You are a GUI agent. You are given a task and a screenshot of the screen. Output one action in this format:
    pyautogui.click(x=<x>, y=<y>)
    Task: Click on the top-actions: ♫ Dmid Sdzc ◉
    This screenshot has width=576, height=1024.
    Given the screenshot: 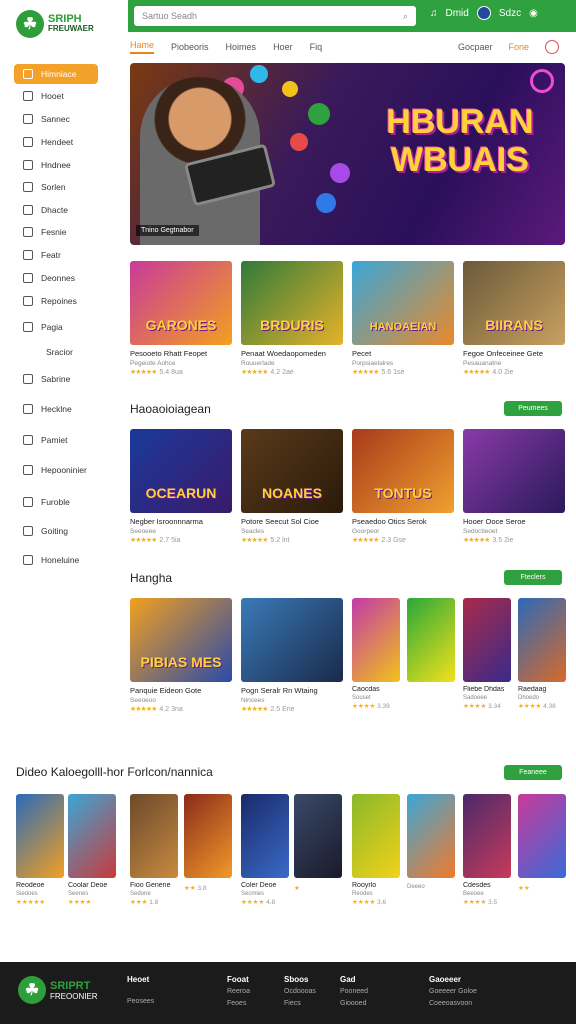 What is the action you would take?
    pyautogui.click(x=484, y=13)
    